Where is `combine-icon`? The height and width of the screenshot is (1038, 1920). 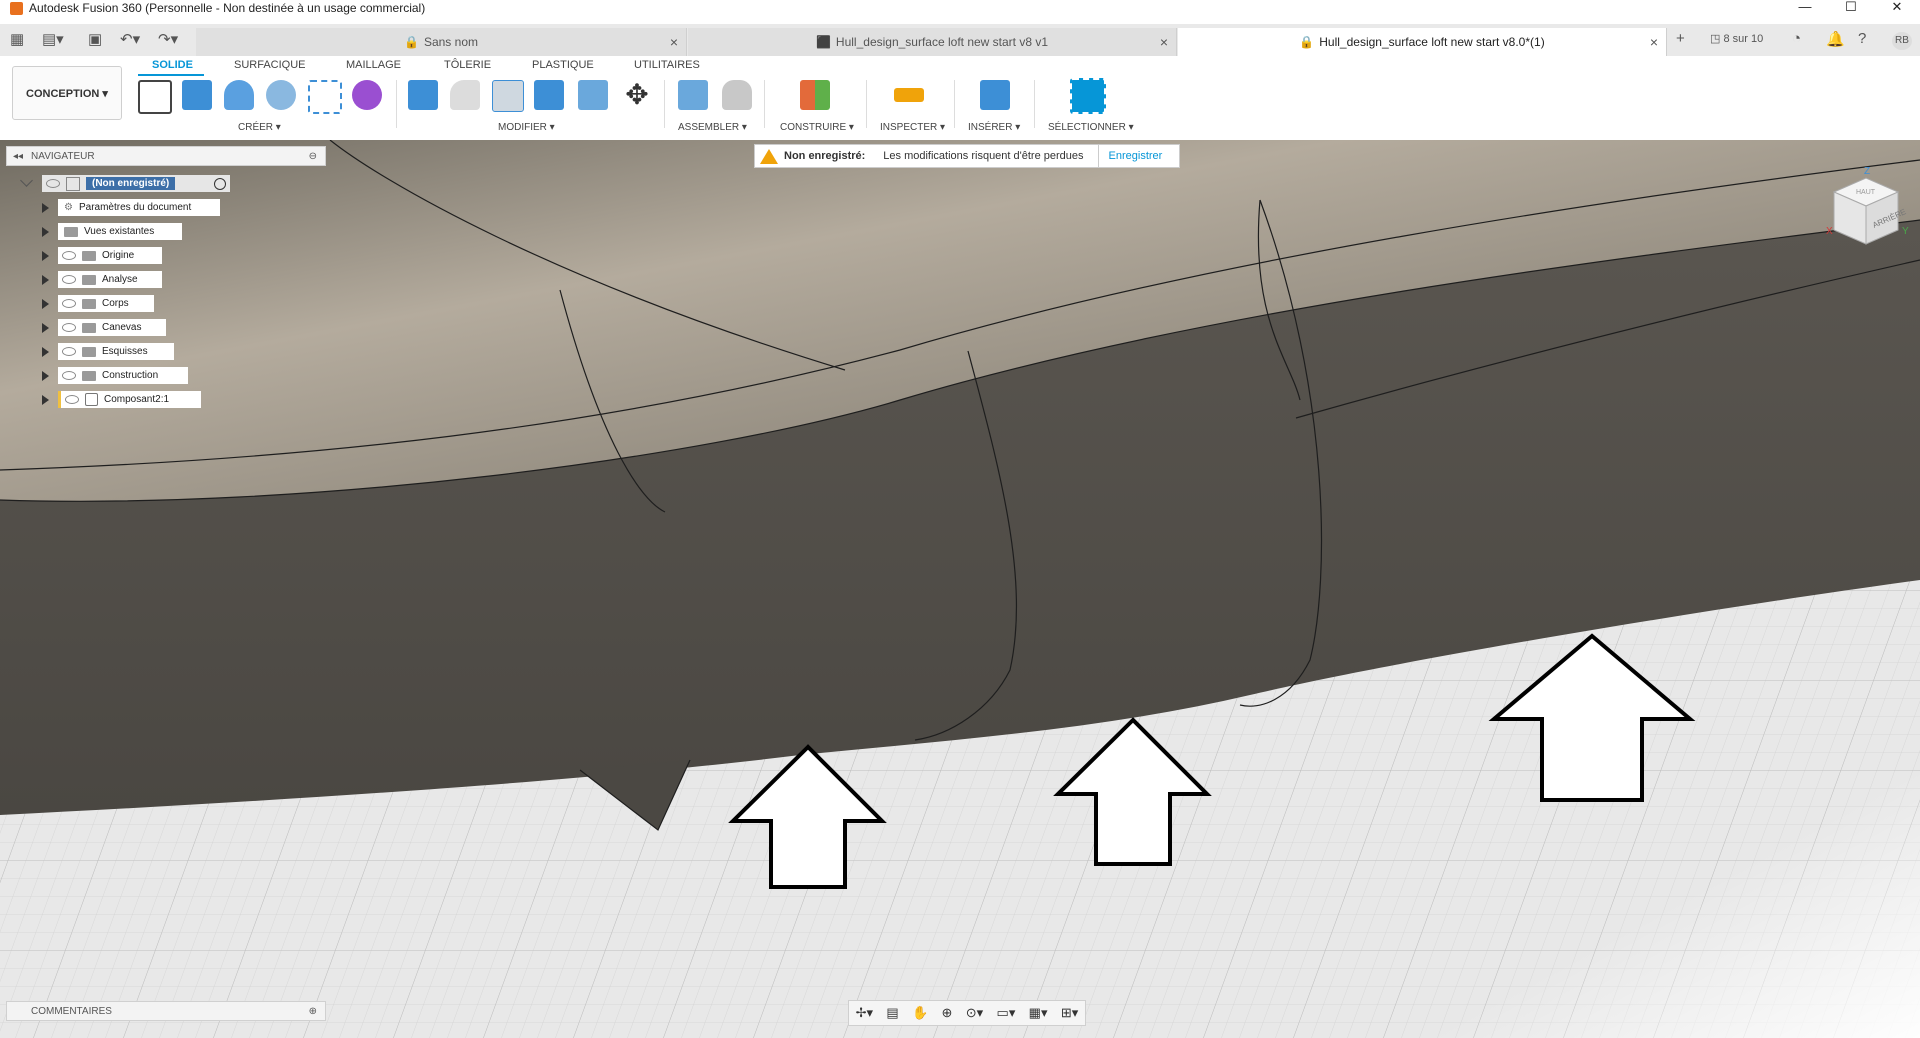 combine-icon is located at coordinates (549, 95).